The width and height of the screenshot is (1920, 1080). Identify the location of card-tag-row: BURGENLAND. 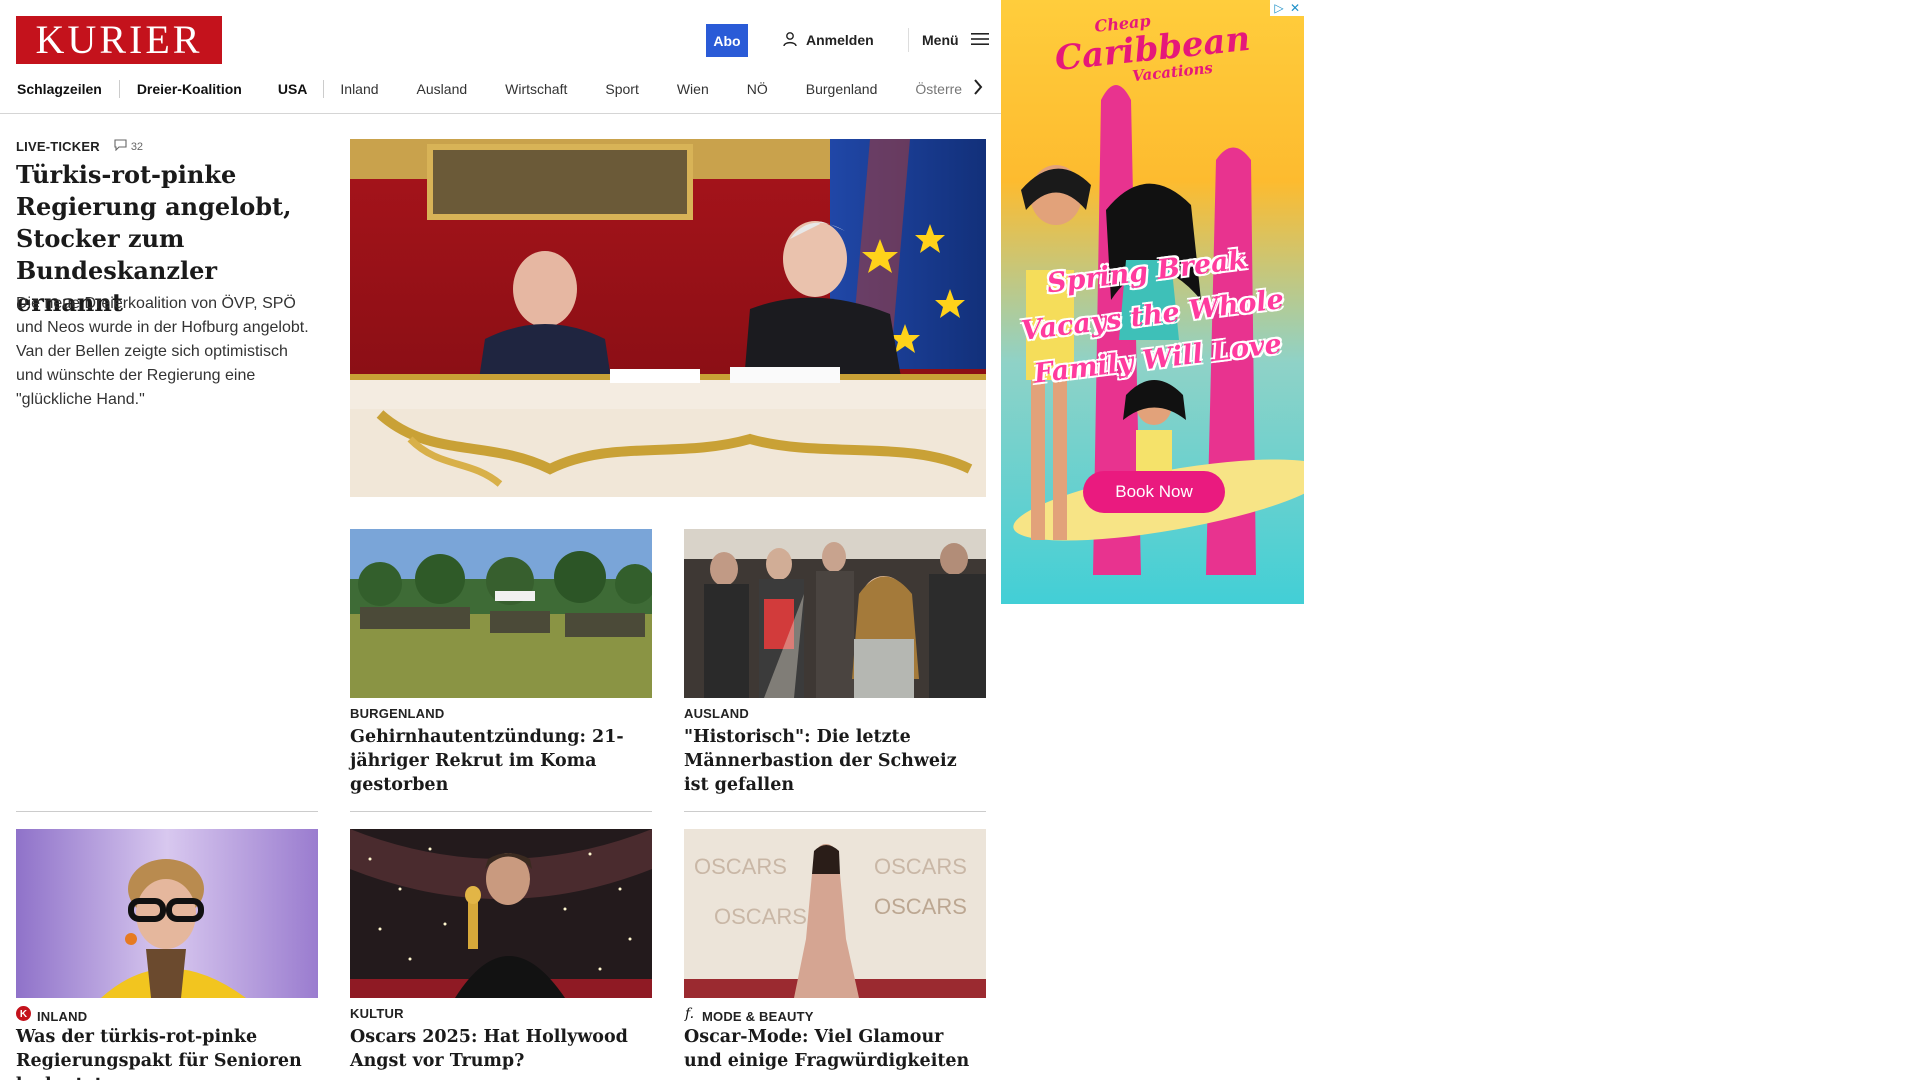
(397, 713).